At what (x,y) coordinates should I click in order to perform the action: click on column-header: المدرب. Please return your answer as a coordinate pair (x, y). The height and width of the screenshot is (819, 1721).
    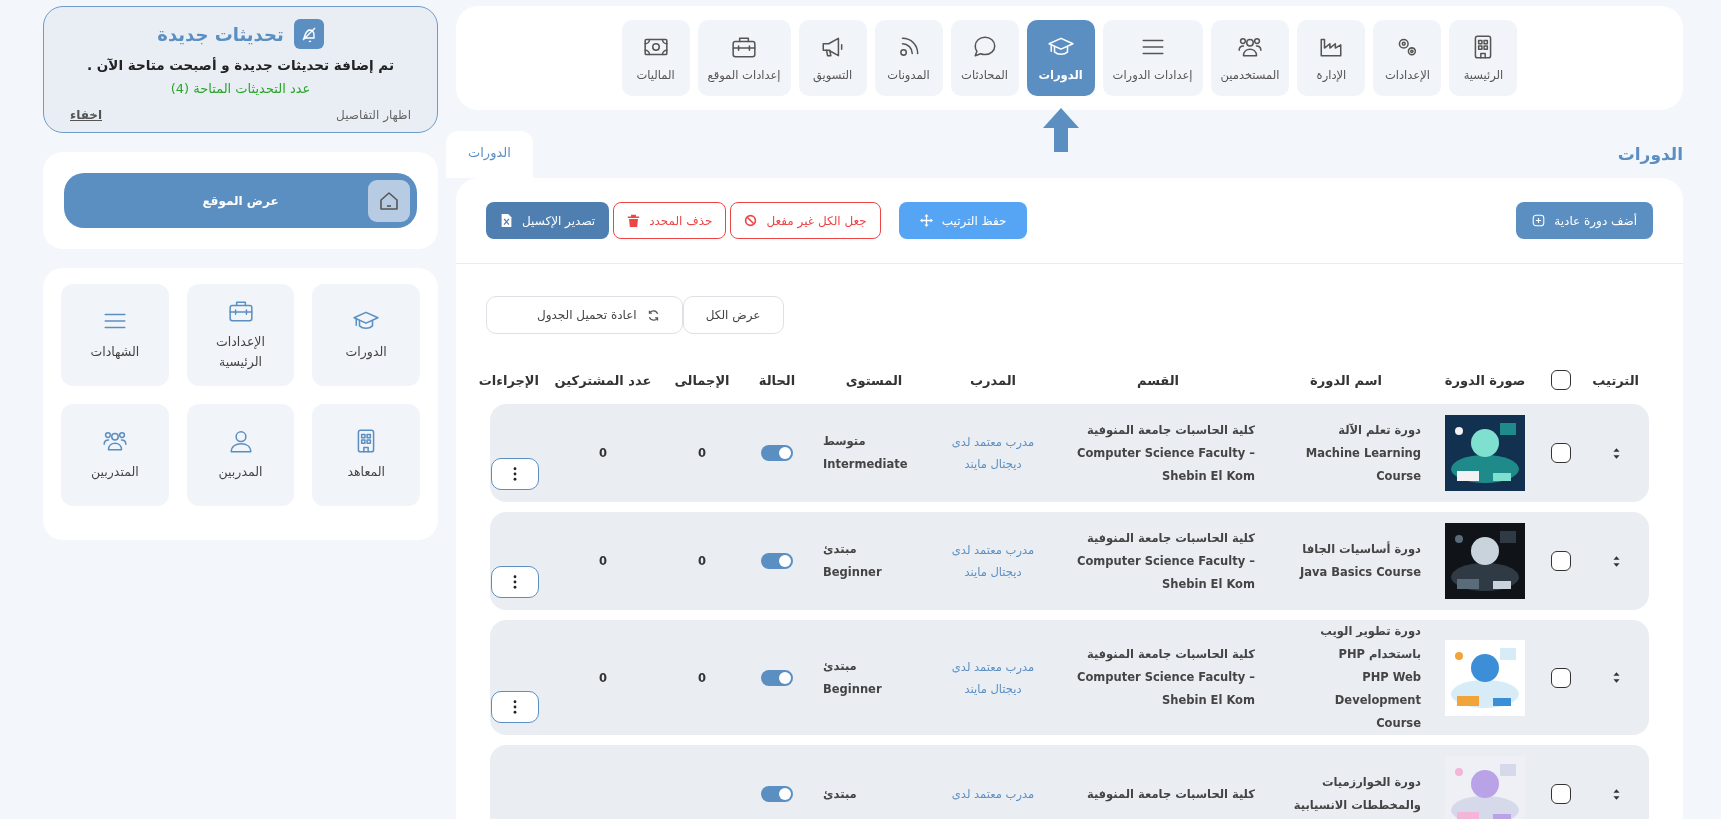
    Looking at the image, I should click on (993, 380).